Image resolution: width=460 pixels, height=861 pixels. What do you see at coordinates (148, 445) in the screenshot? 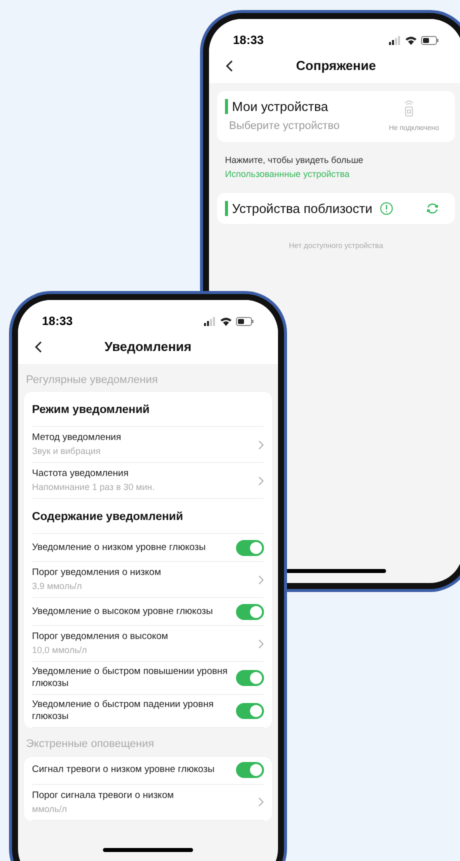
I see `setting-row: Метод уведомления Звук и вибрация` at bounding box center [148, 445].